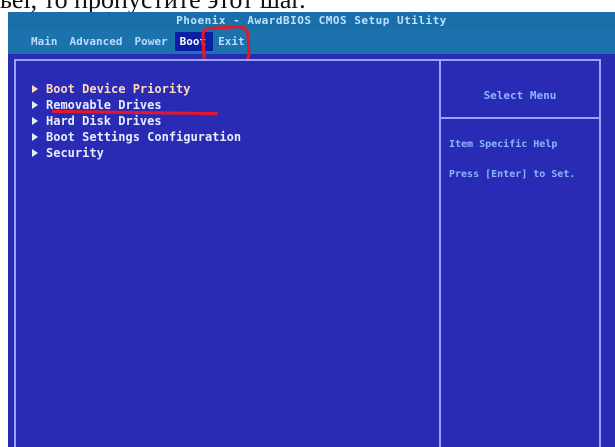  What do you see at coordinates (311, 41) in the screenshot?
I see `bios-menubar: Main Advanced Power Boot Exit` at bounding box center [311, 41].